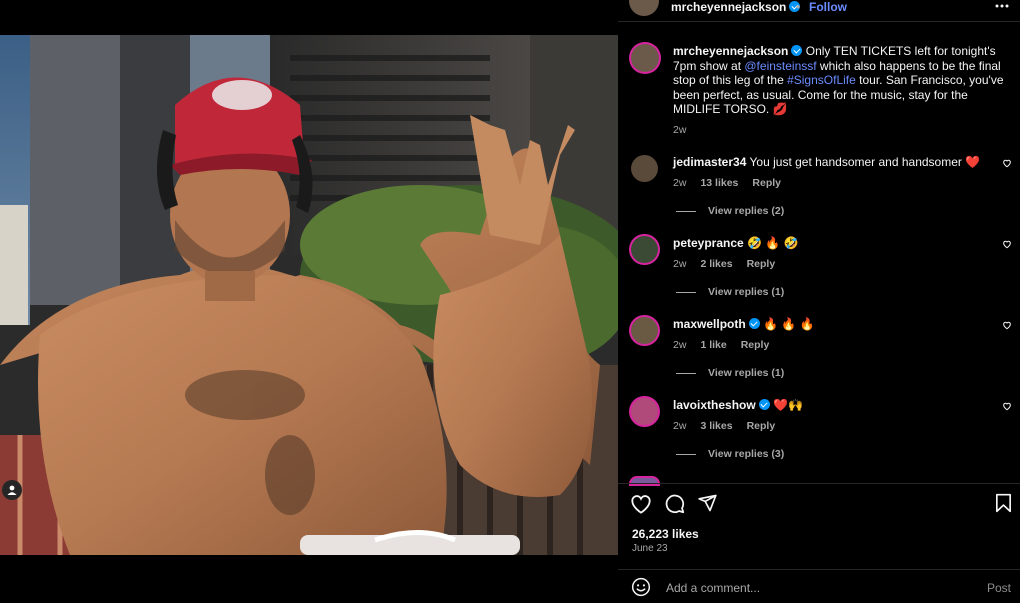  I want to click on comment-text: 🔥 🔥 🔥, so click(789, 324).